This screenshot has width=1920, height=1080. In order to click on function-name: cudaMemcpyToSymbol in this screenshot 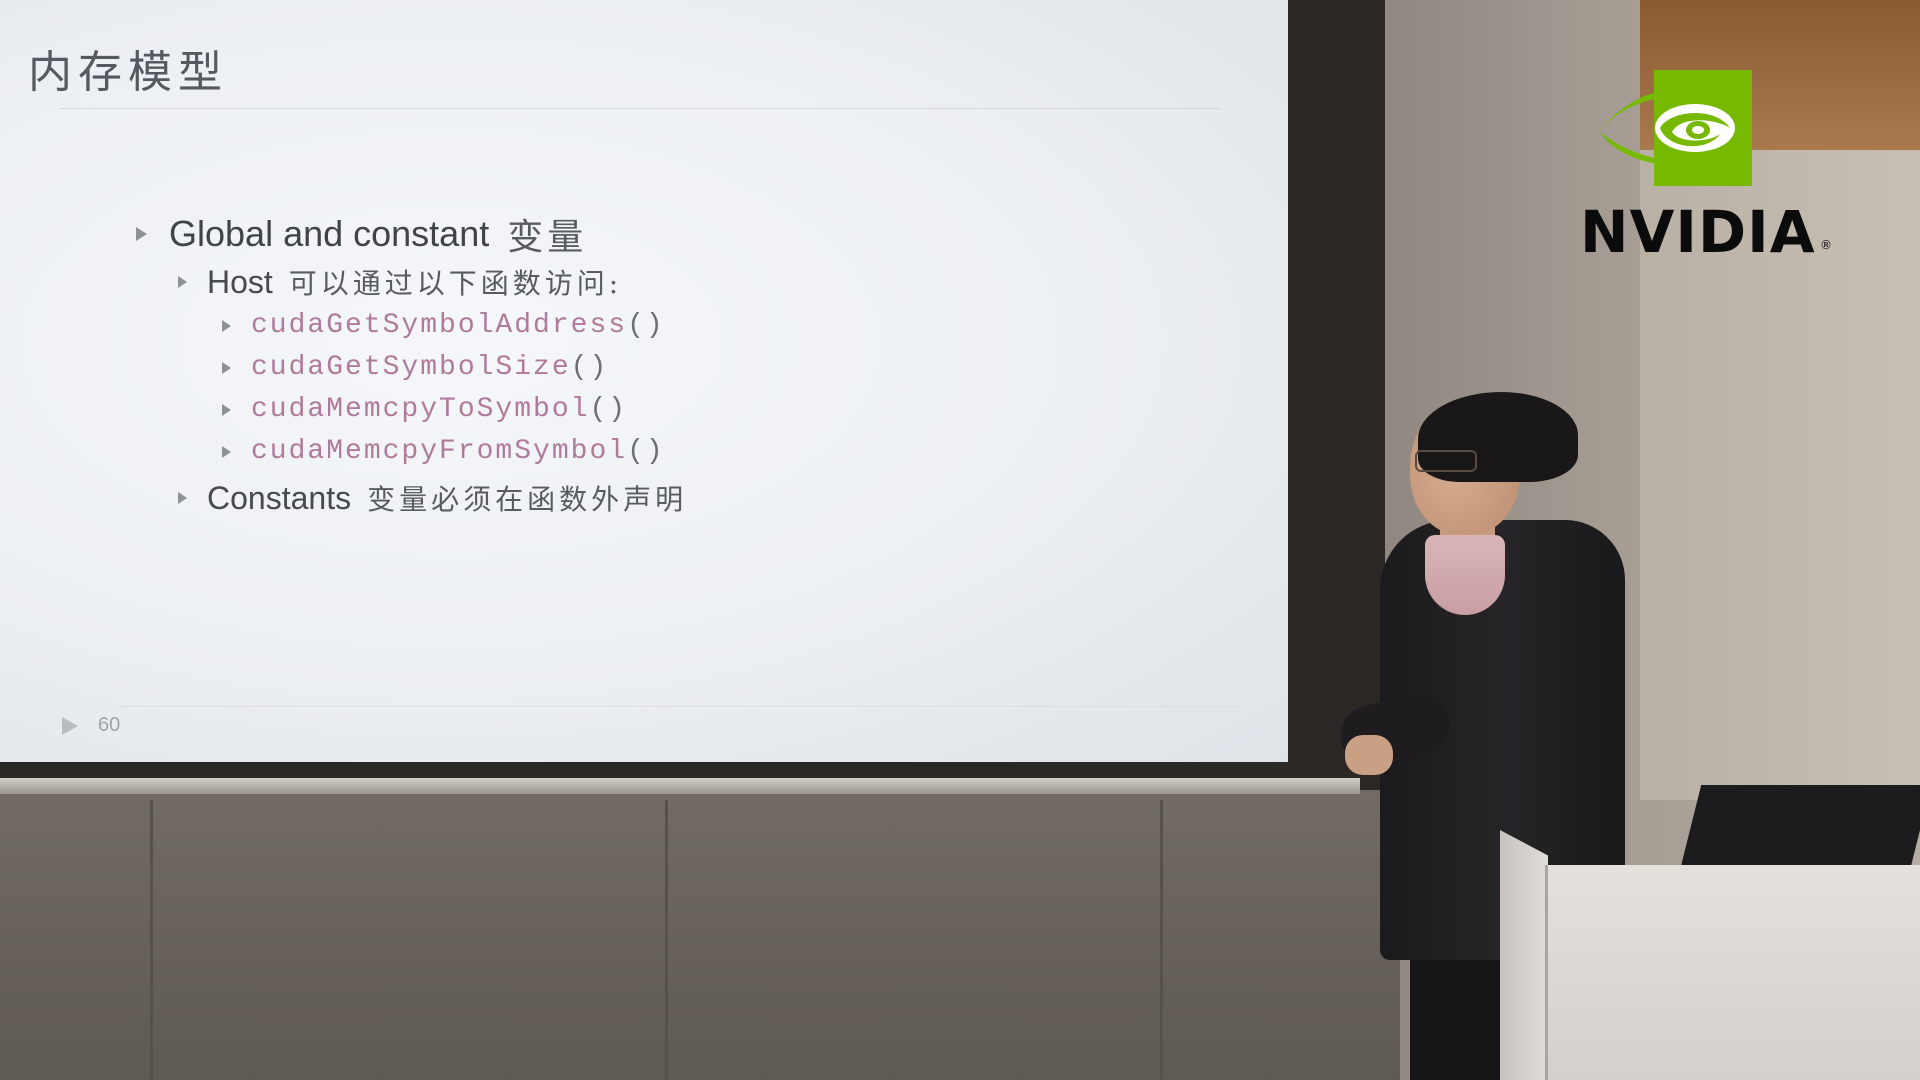, I will do `click(420, 409)`.